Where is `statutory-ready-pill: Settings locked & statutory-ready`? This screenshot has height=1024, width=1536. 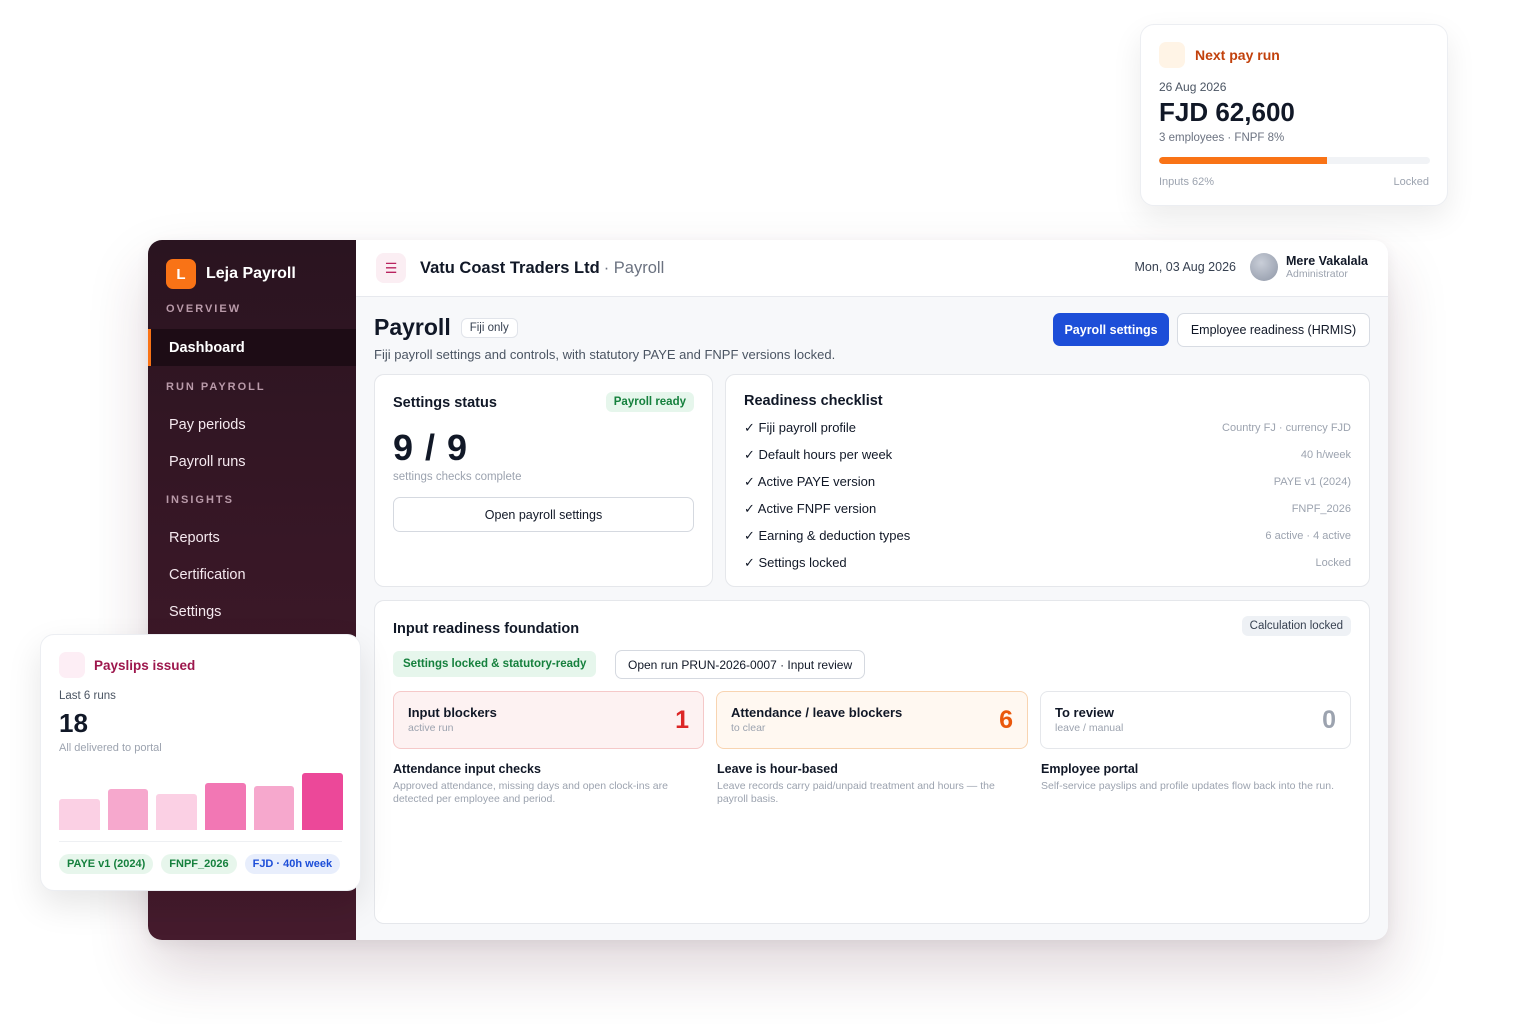
statutory-ready-pill: Settings locked & statutory-ready is located at coordinates (495, 664).